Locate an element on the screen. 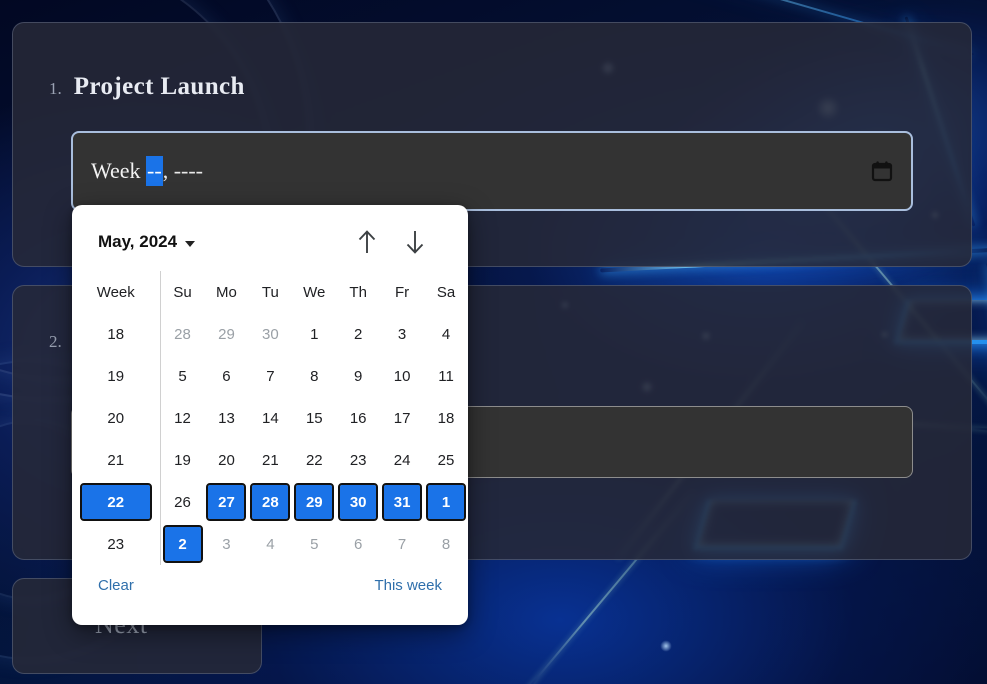  week-input: Week --, ---- is located at coordinates (492, 171).